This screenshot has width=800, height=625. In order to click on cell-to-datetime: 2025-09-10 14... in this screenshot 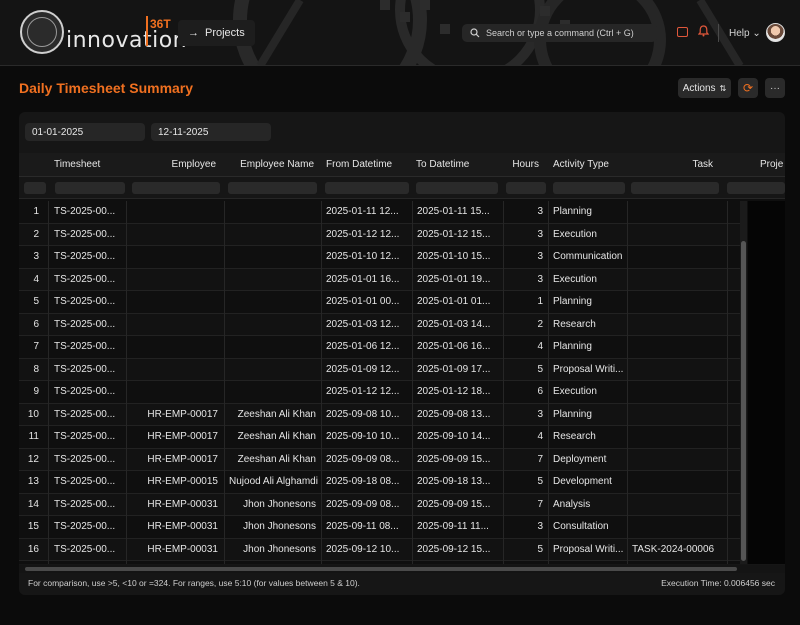, I will do `click(457, 437)`.